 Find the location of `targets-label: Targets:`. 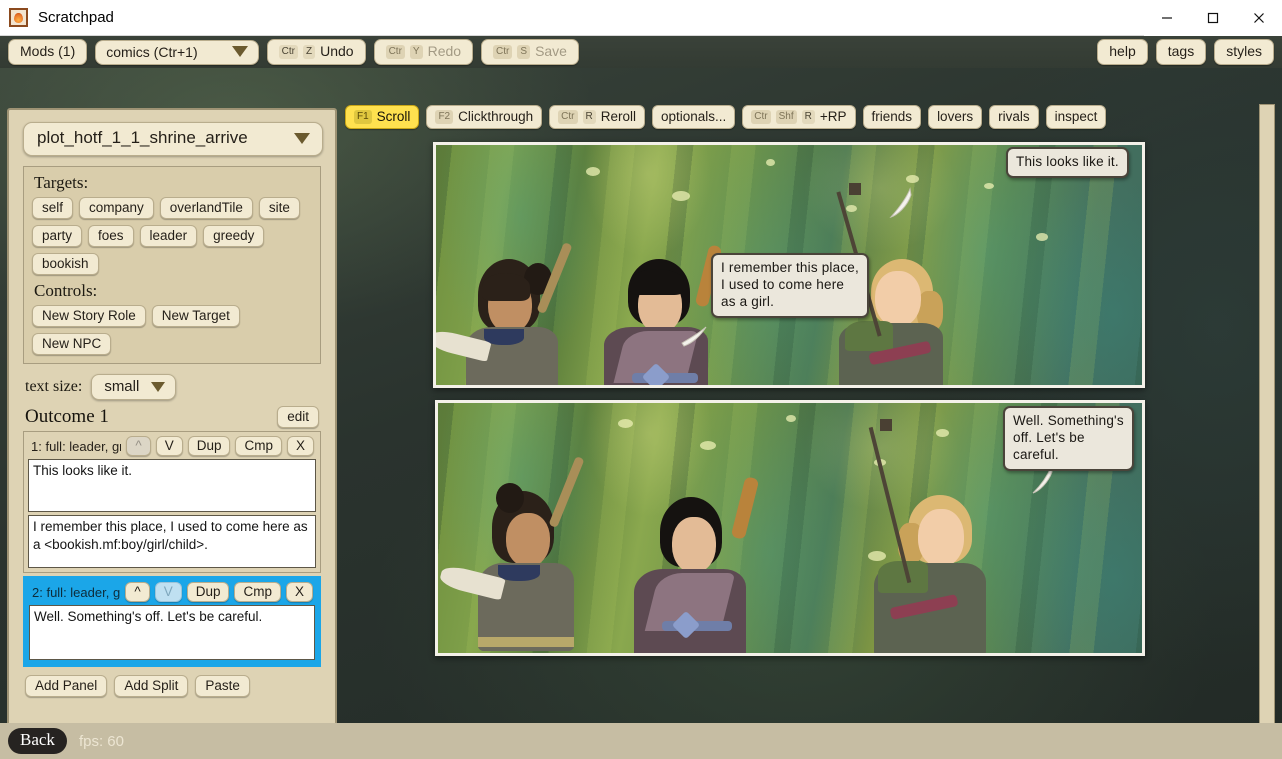

targets-label: Targets: is located at coordinates (61, 182).